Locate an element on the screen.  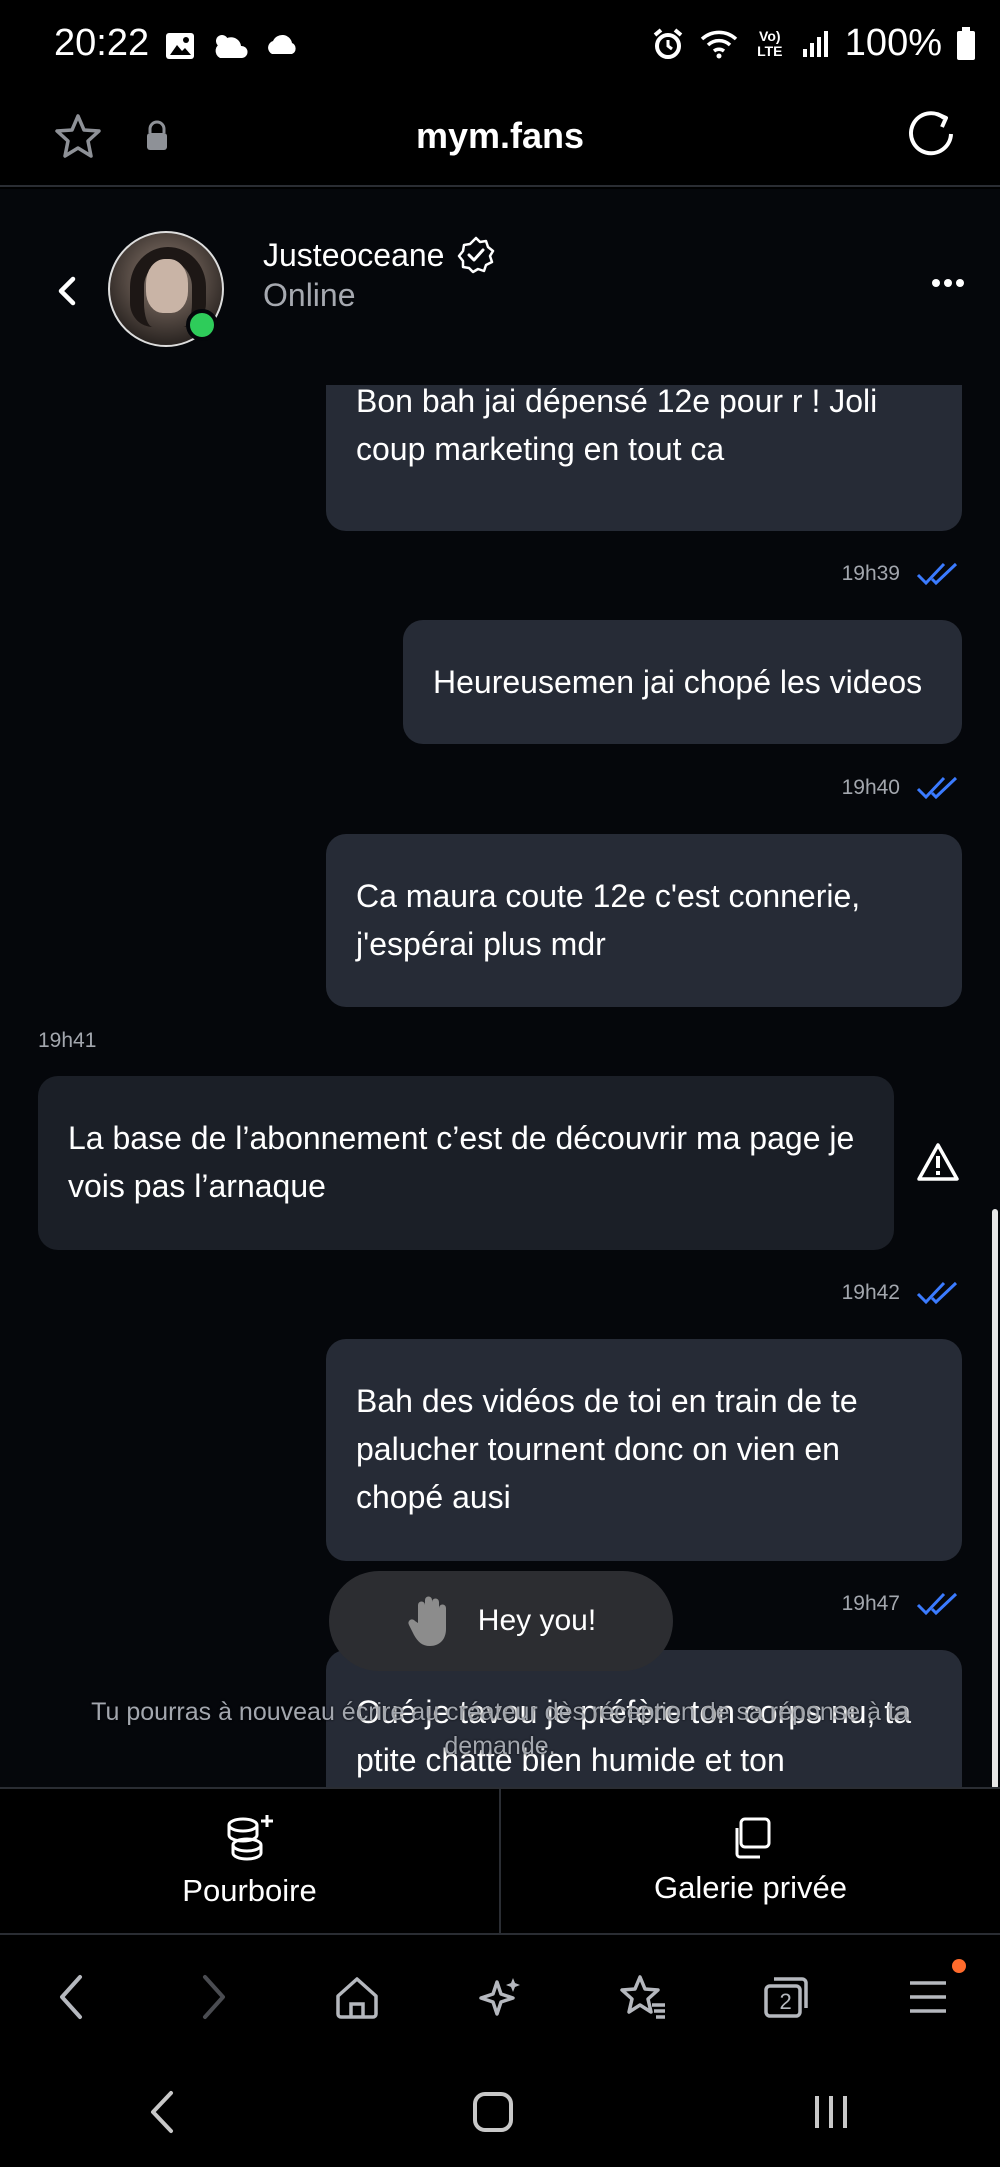
username: Justeoceane is located at coordinates (353, 255).